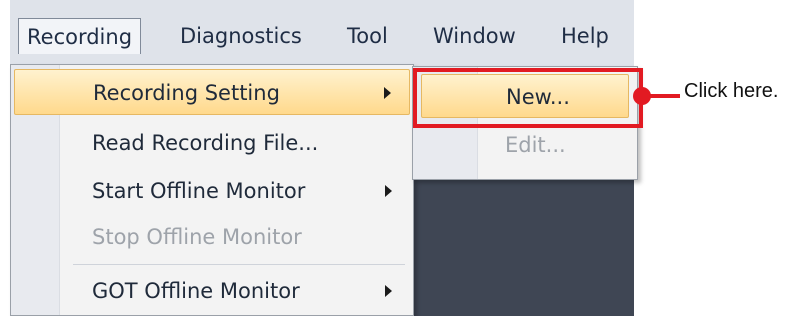 The height and width of the screenshot is (316, 802). What do you see at coordinates (474, 36) in the screenshot?
I see `menu-window: Window` at bounding box center [474, 36].